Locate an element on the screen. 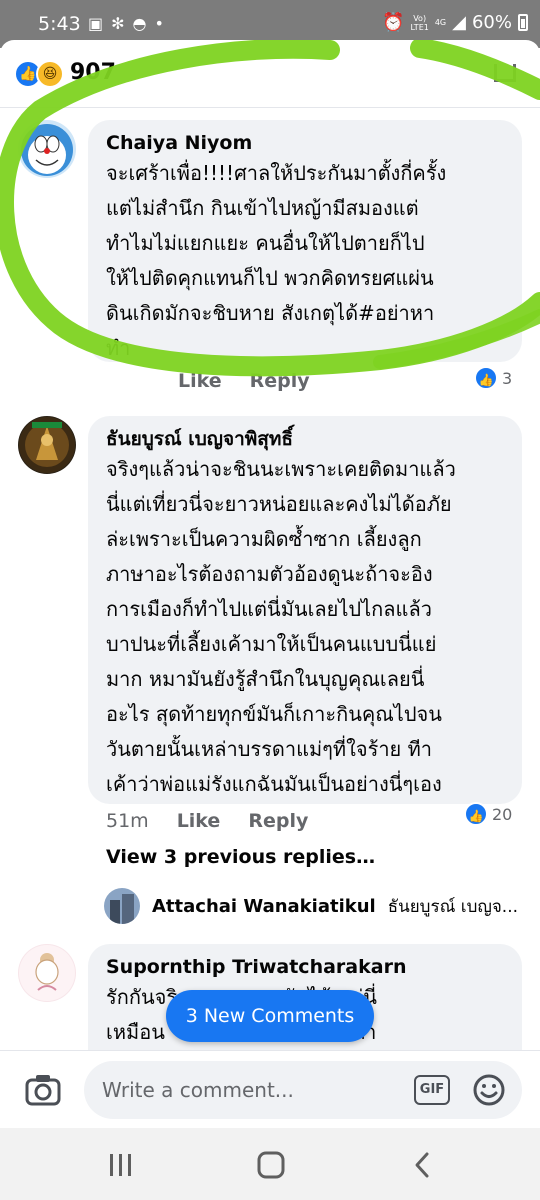 This screenshot has width=540, height=1200. status-time: 5:43 is located at coordinates (59, 24).